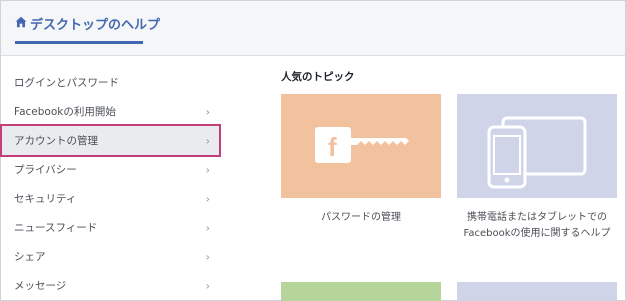 The width and height of the screenshot is (626, 301). Describe the element at coordinates (40, 286) in the screenshot. I see `sidebar-item-label: メッセージ` at that location.